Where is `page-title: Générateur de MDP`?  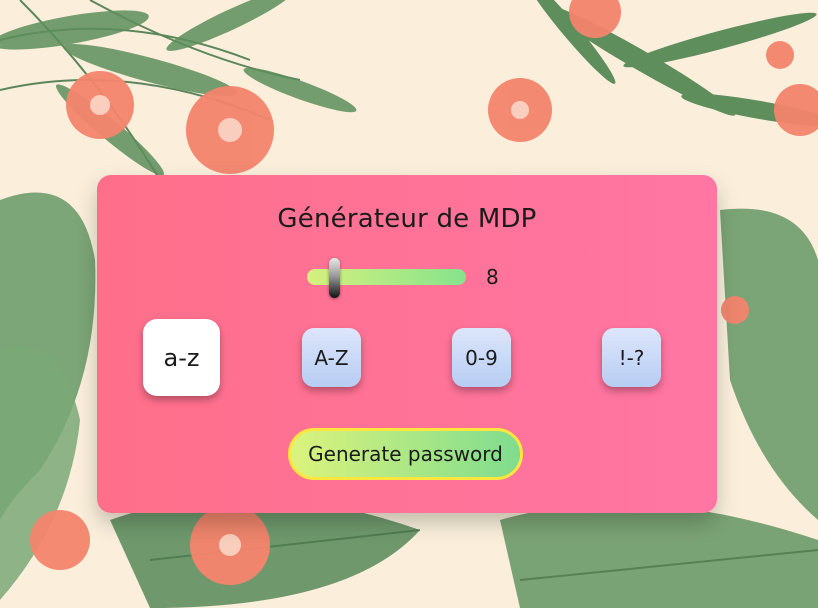 page-title: Générateur de MDP is located at coordinates (407, 219).